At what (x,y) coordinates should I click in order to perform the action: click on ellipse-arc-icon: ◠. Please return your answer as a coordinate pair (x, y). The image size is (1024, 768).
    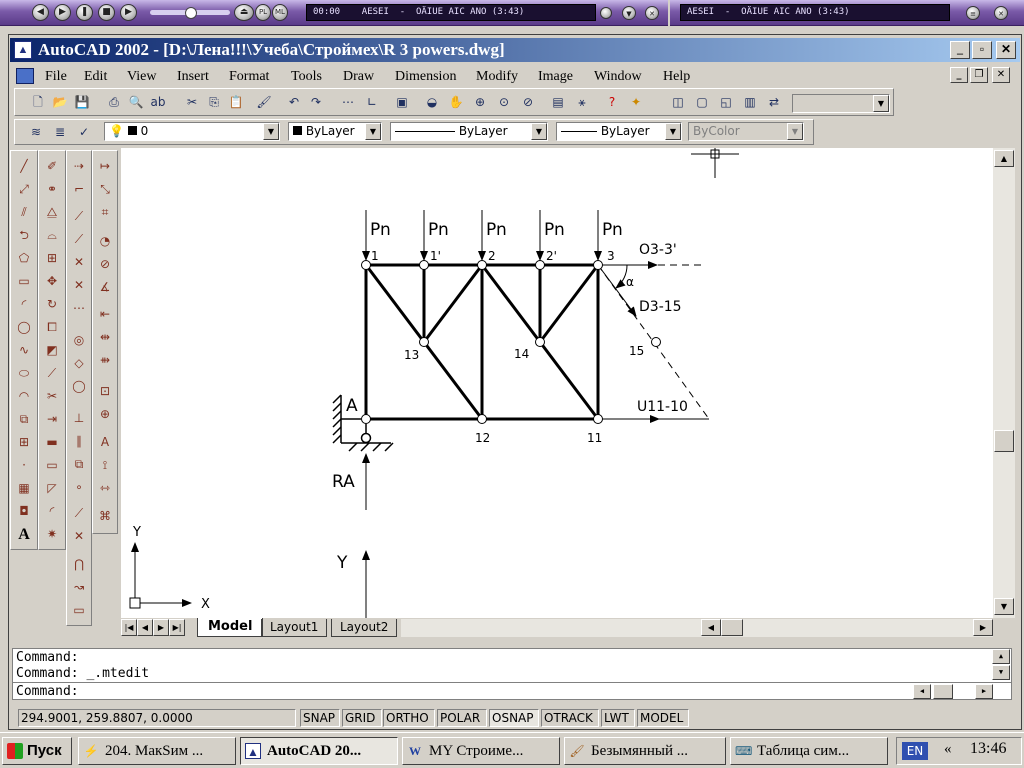
    Looking at the image, I should click on (24, 396).